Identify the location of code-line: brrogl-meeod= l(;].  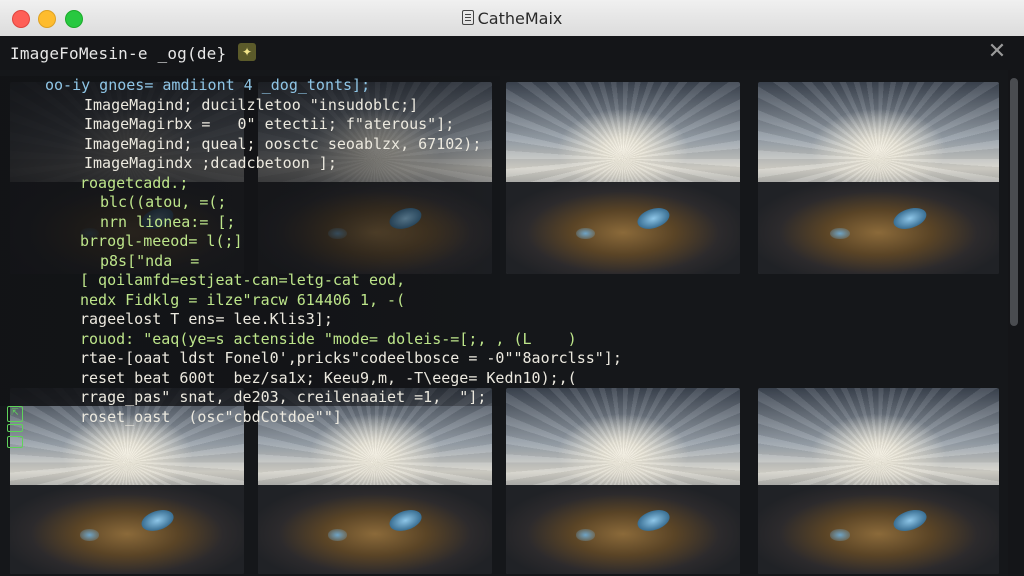
(161, 241).